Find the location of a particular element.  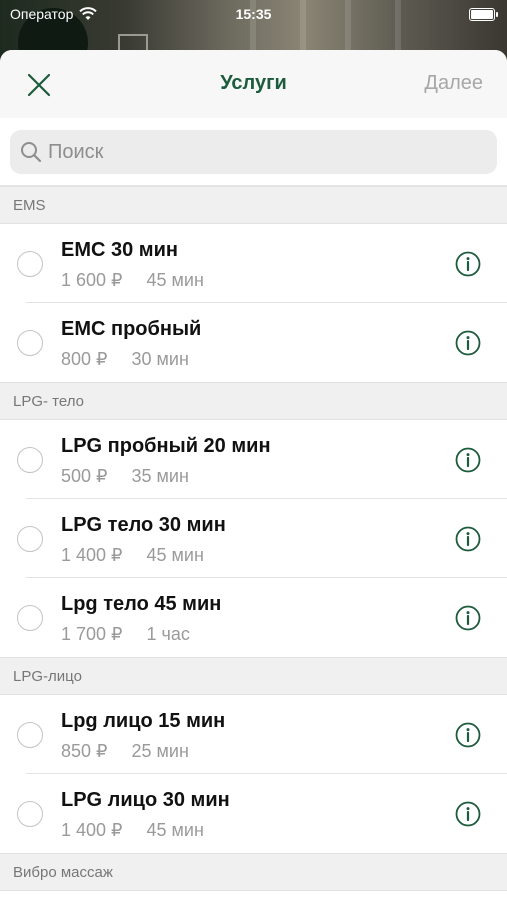

service-item: ЕМС пробный 800 ₽ 30 мин is located at coordinates (253, 342).